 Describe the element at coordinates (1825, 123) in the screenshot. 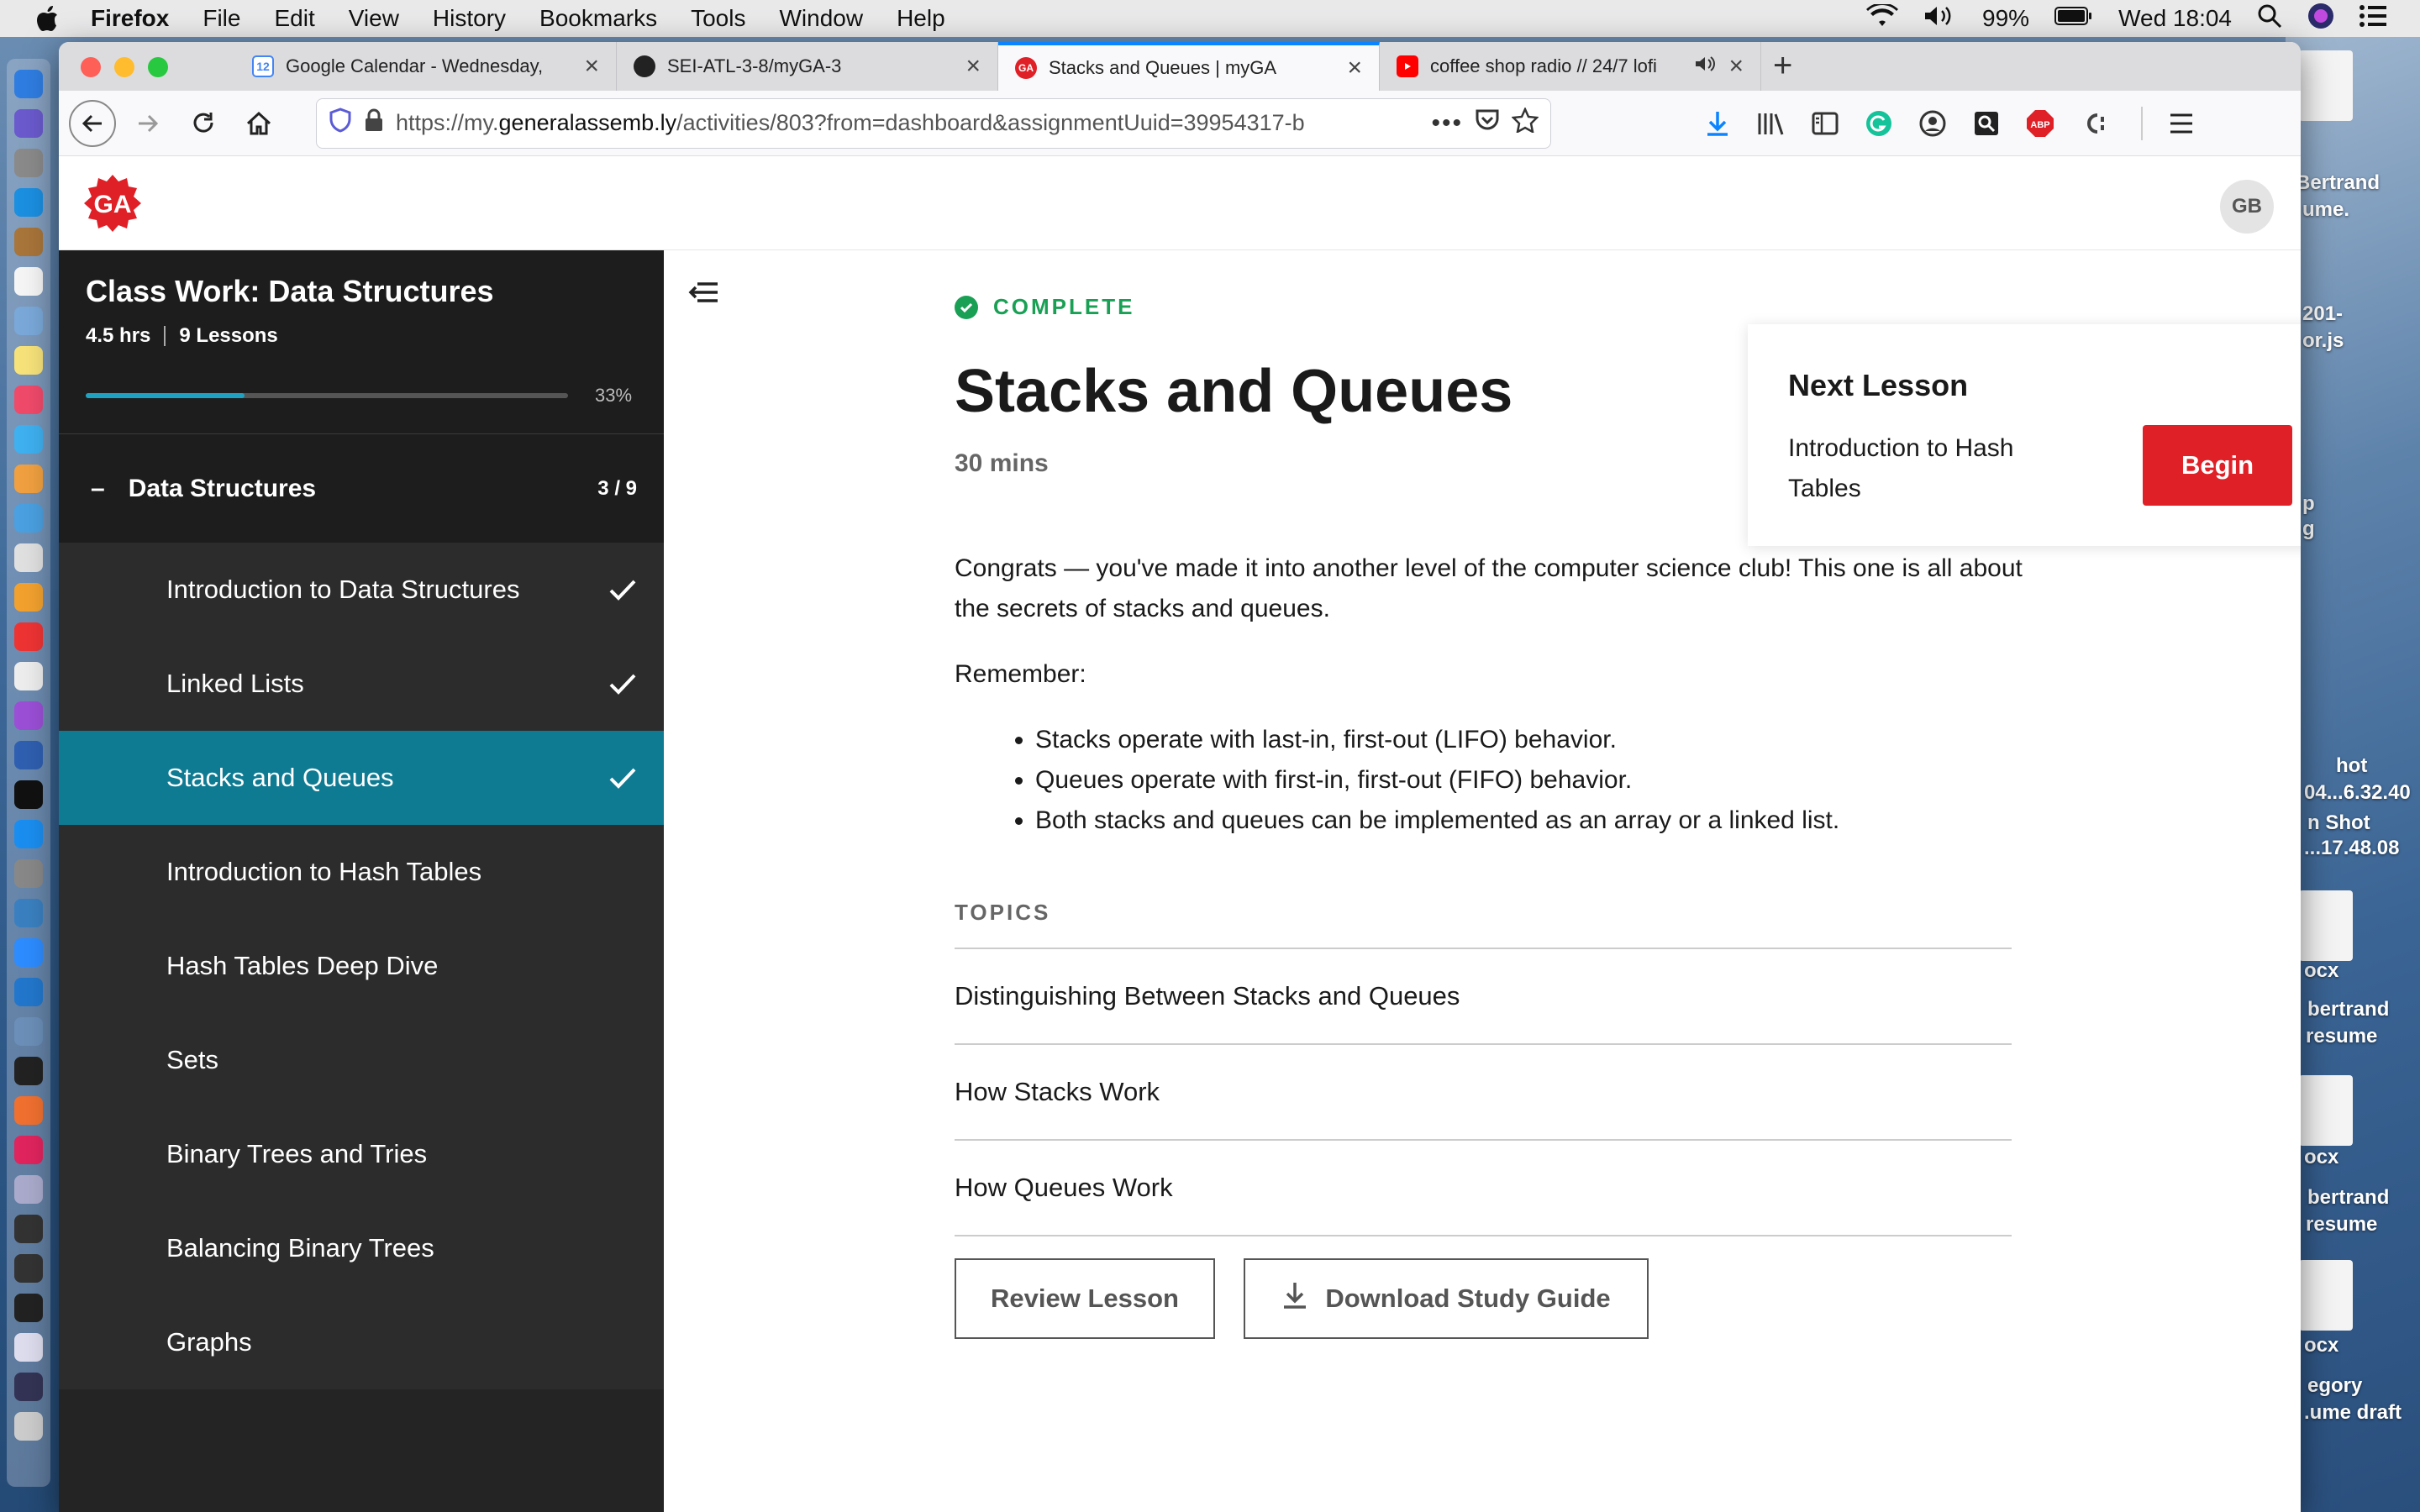

I see `sidebar-toggle-icon` at that location.